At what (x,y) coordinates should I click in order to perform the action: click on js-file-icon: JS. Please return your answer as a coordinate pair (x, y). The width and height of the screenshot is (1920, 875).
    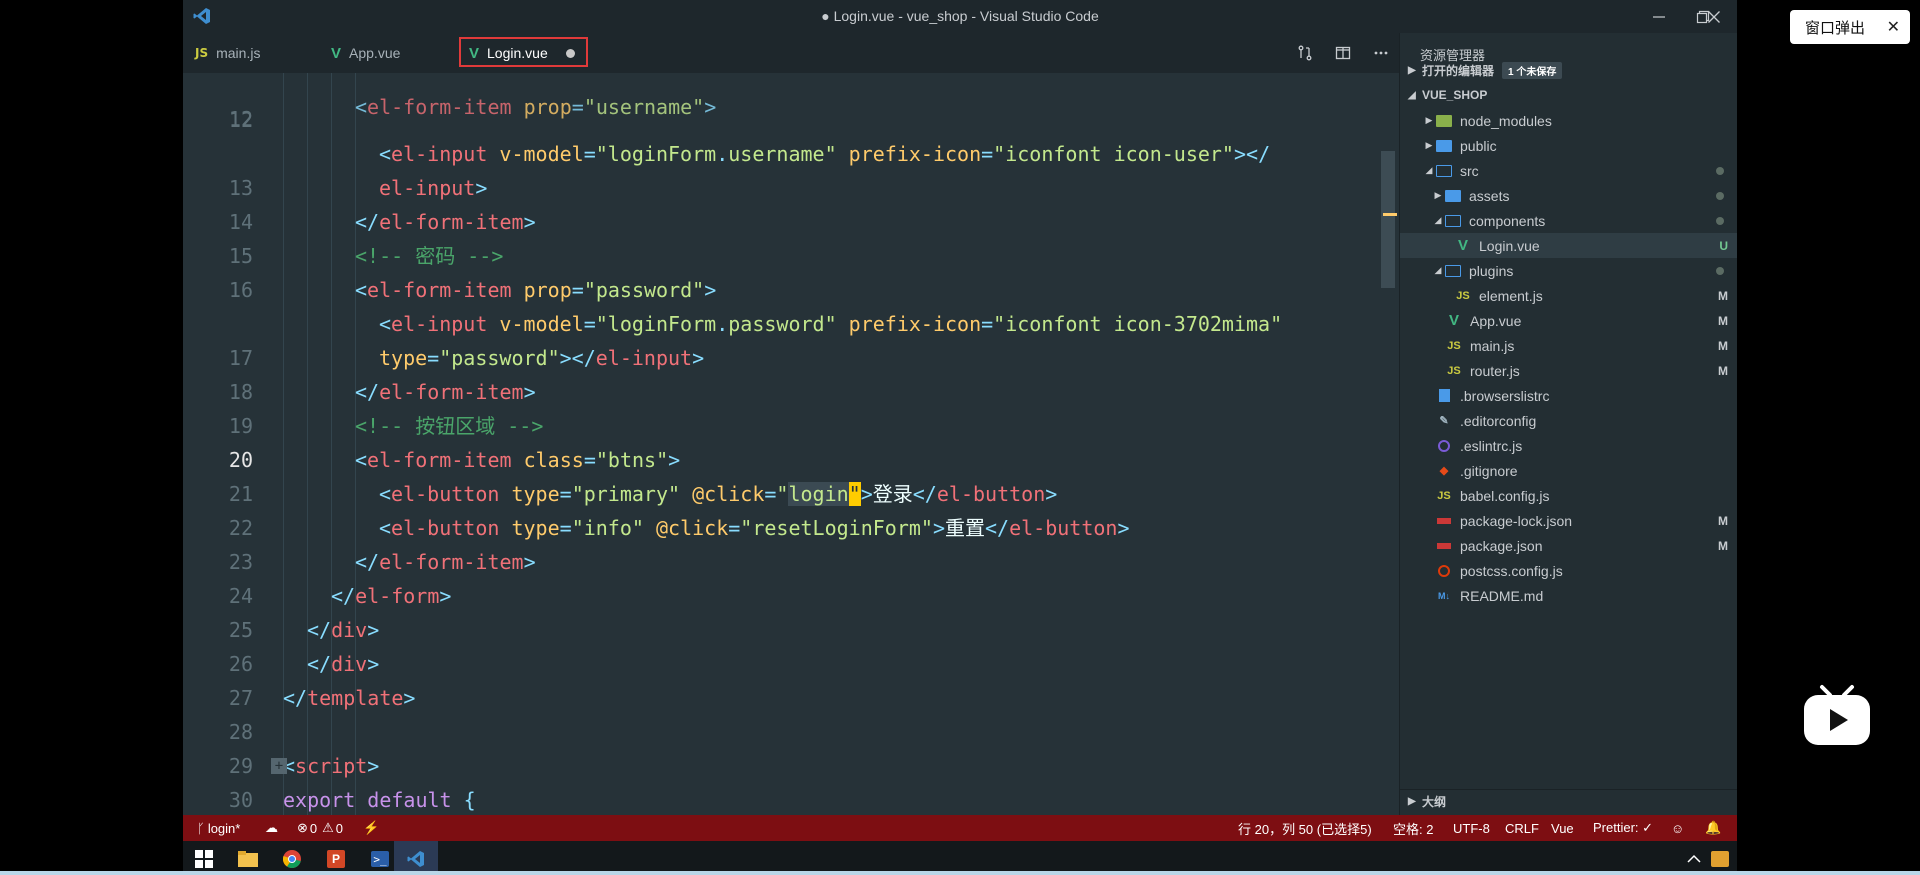
    Looking at the image, I should click on (1463, 295).